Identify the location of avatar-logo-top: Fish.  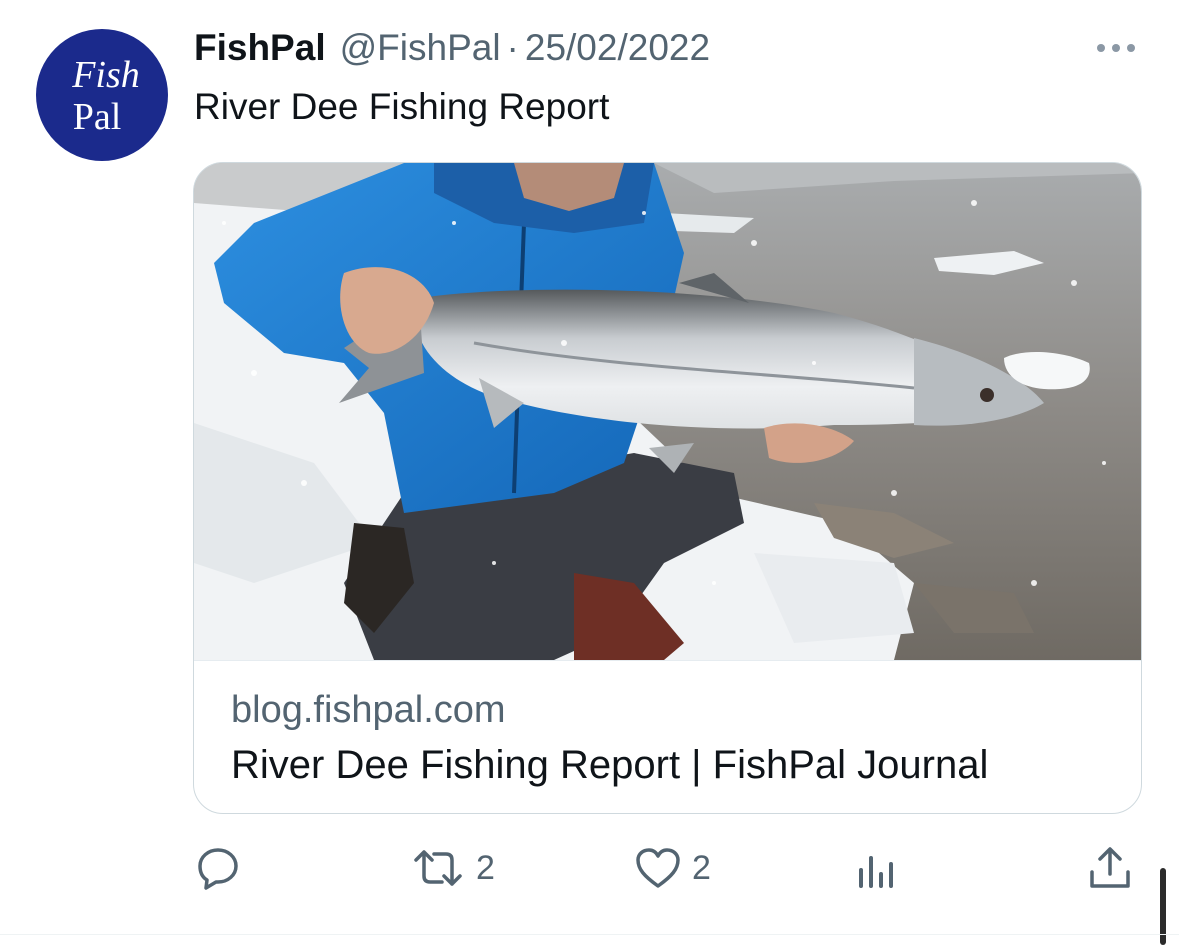
(106, 75).